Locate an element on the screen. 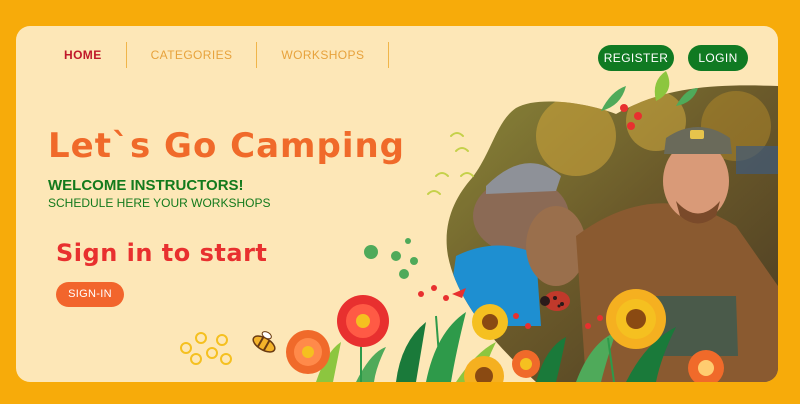 The width and height of the screenshot is (800, 404). page-title: Let`s Go Camping is located at coordinates (227, 146).